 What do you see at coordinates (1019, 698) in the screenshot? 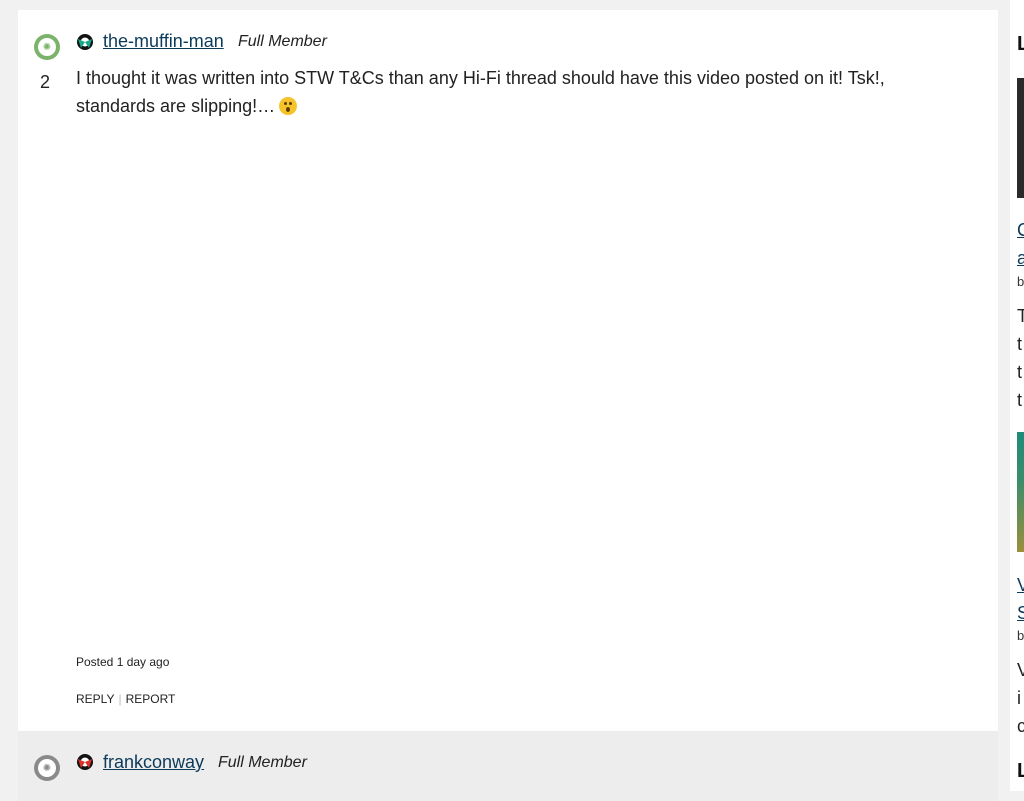
I see `article-excerpt: i` at bounding box center [1019, 698].